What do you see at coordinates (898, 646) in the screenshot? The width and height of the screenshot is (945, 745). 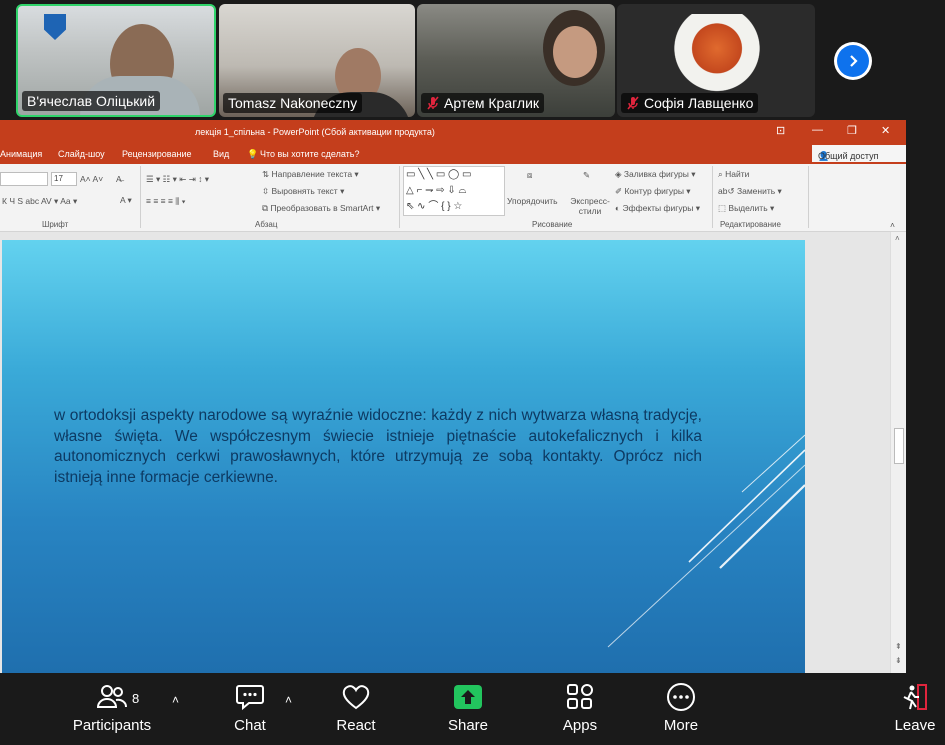 I see `scroll-down-icon: ⇞` at bounding box center [898, 646].